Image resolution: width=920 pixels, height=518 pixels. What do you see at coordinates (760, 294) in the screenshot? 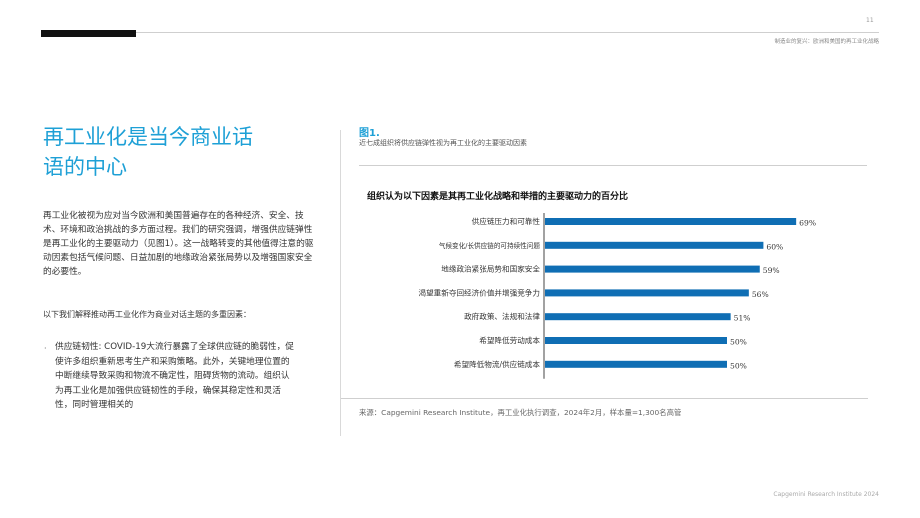
I see `value-label-4: 56%` at bounding box center [760, 294].